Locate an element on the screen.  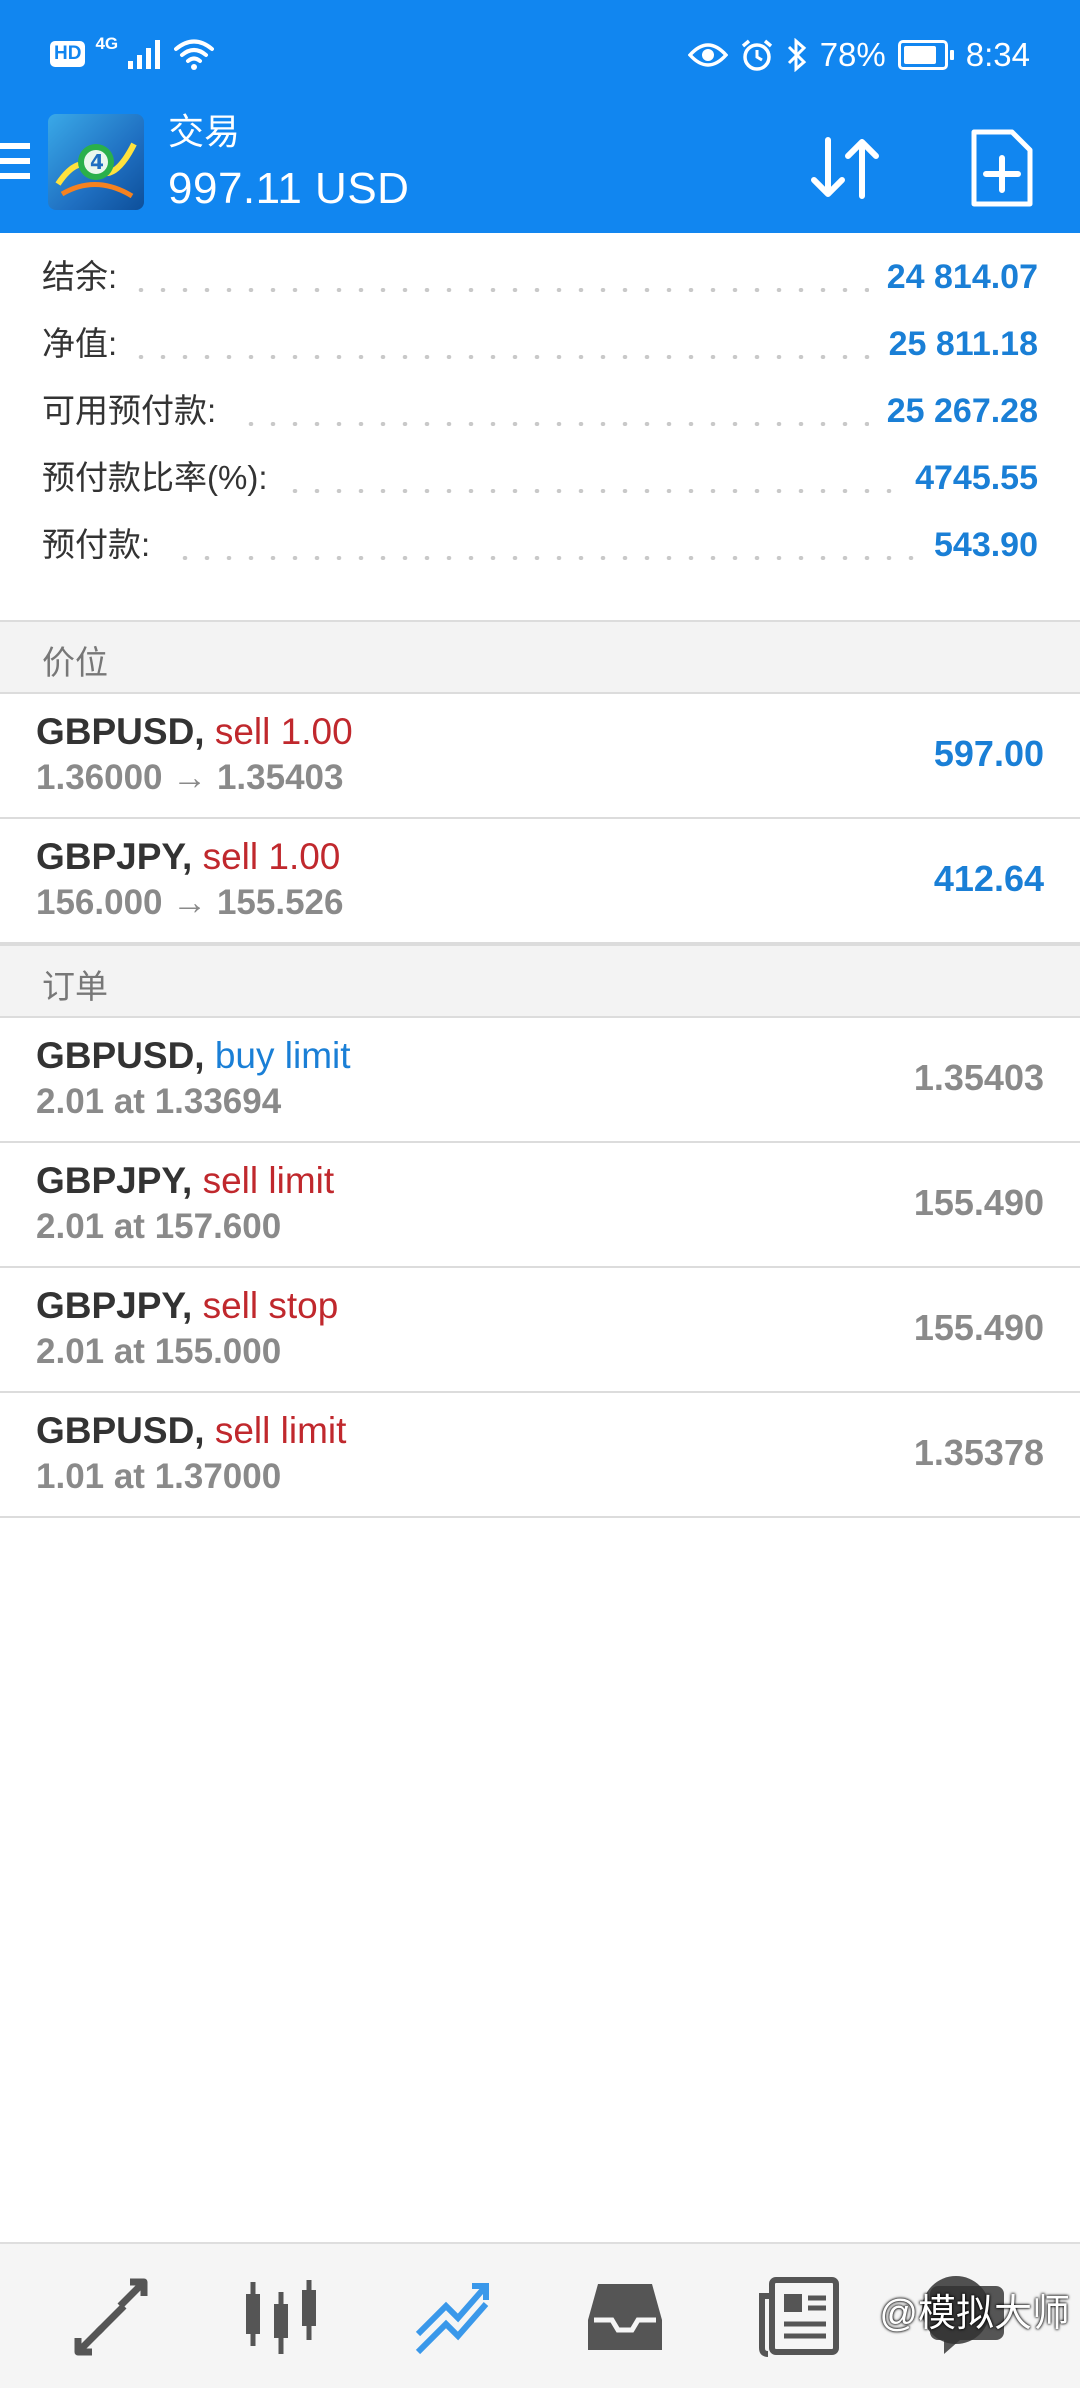
news-icon is located at coordinates (799, 2317).